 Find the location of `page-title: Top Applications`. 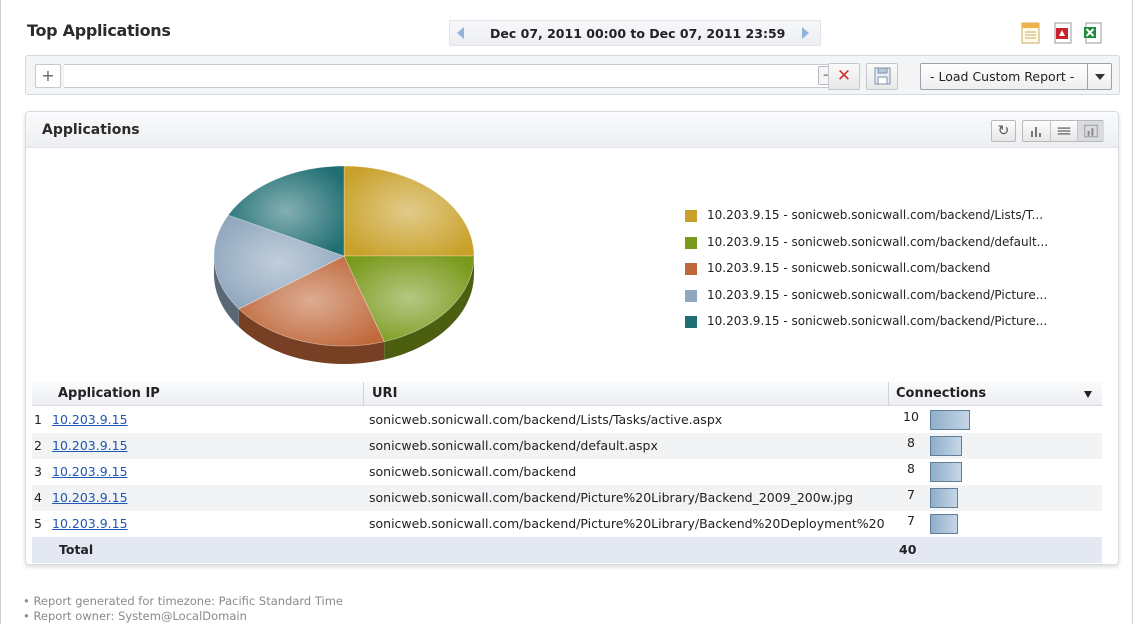

page-title: Top Applications is located at coordinates (99, 30).